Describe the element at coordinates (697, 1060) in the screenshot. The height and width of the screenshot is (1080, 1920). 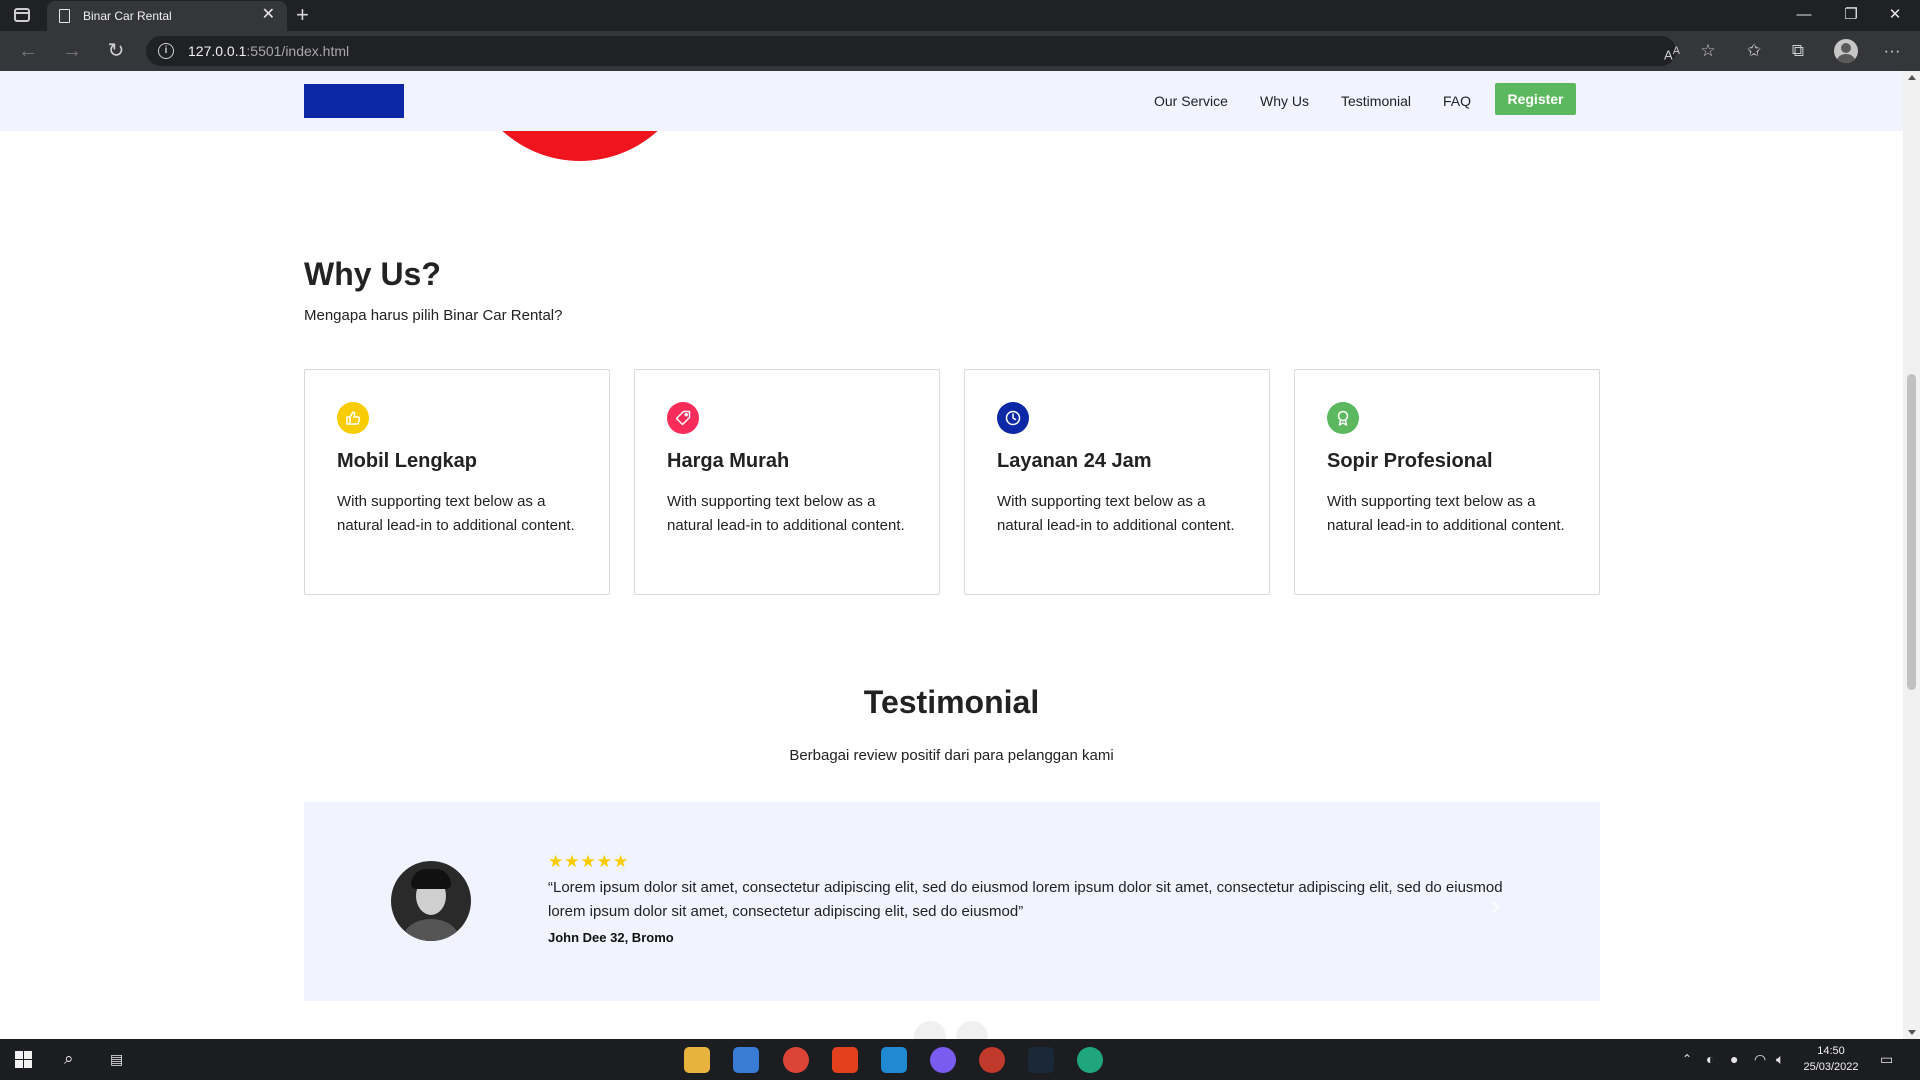
I see `file-explorer-icon` at that location.